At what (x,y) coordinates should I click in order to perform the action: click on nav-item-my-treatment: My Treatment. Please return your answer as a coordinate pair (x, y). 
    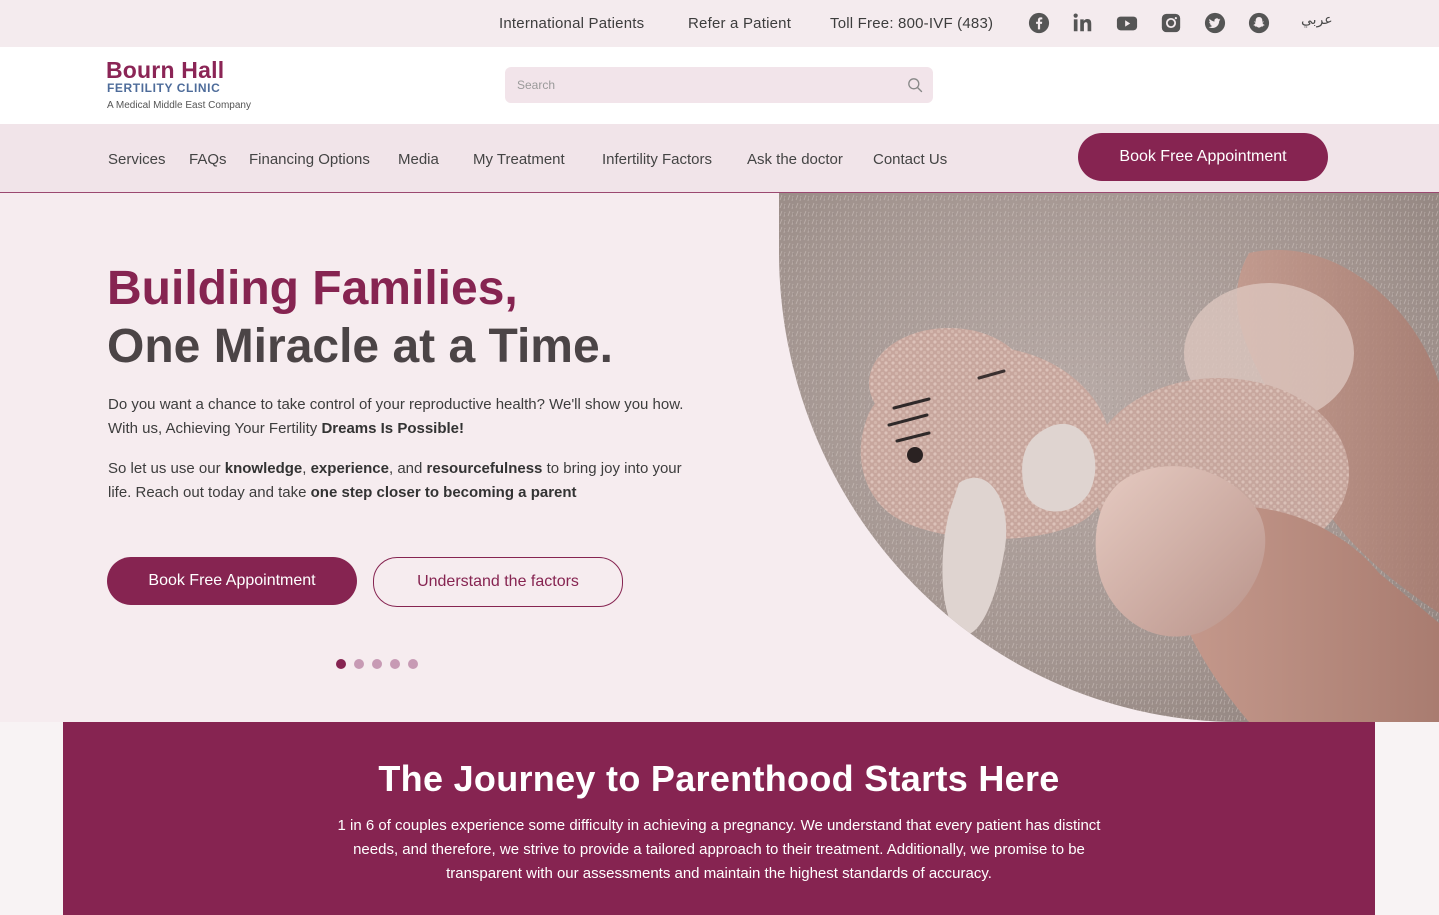
    Looking at the image, I should click on (519, 159).